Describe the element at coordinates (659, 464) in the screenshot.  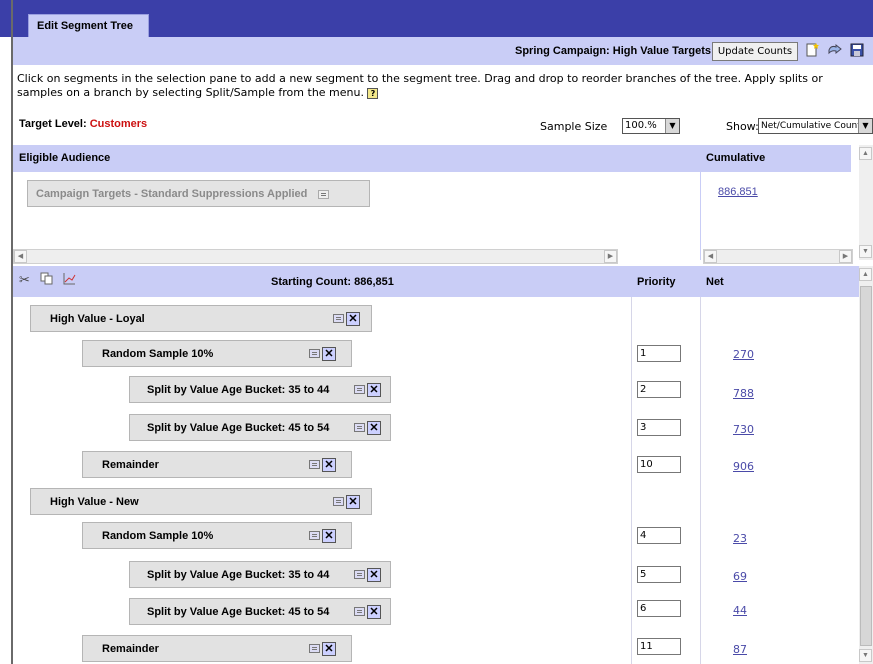
I see `priority-input: 10` at that location.